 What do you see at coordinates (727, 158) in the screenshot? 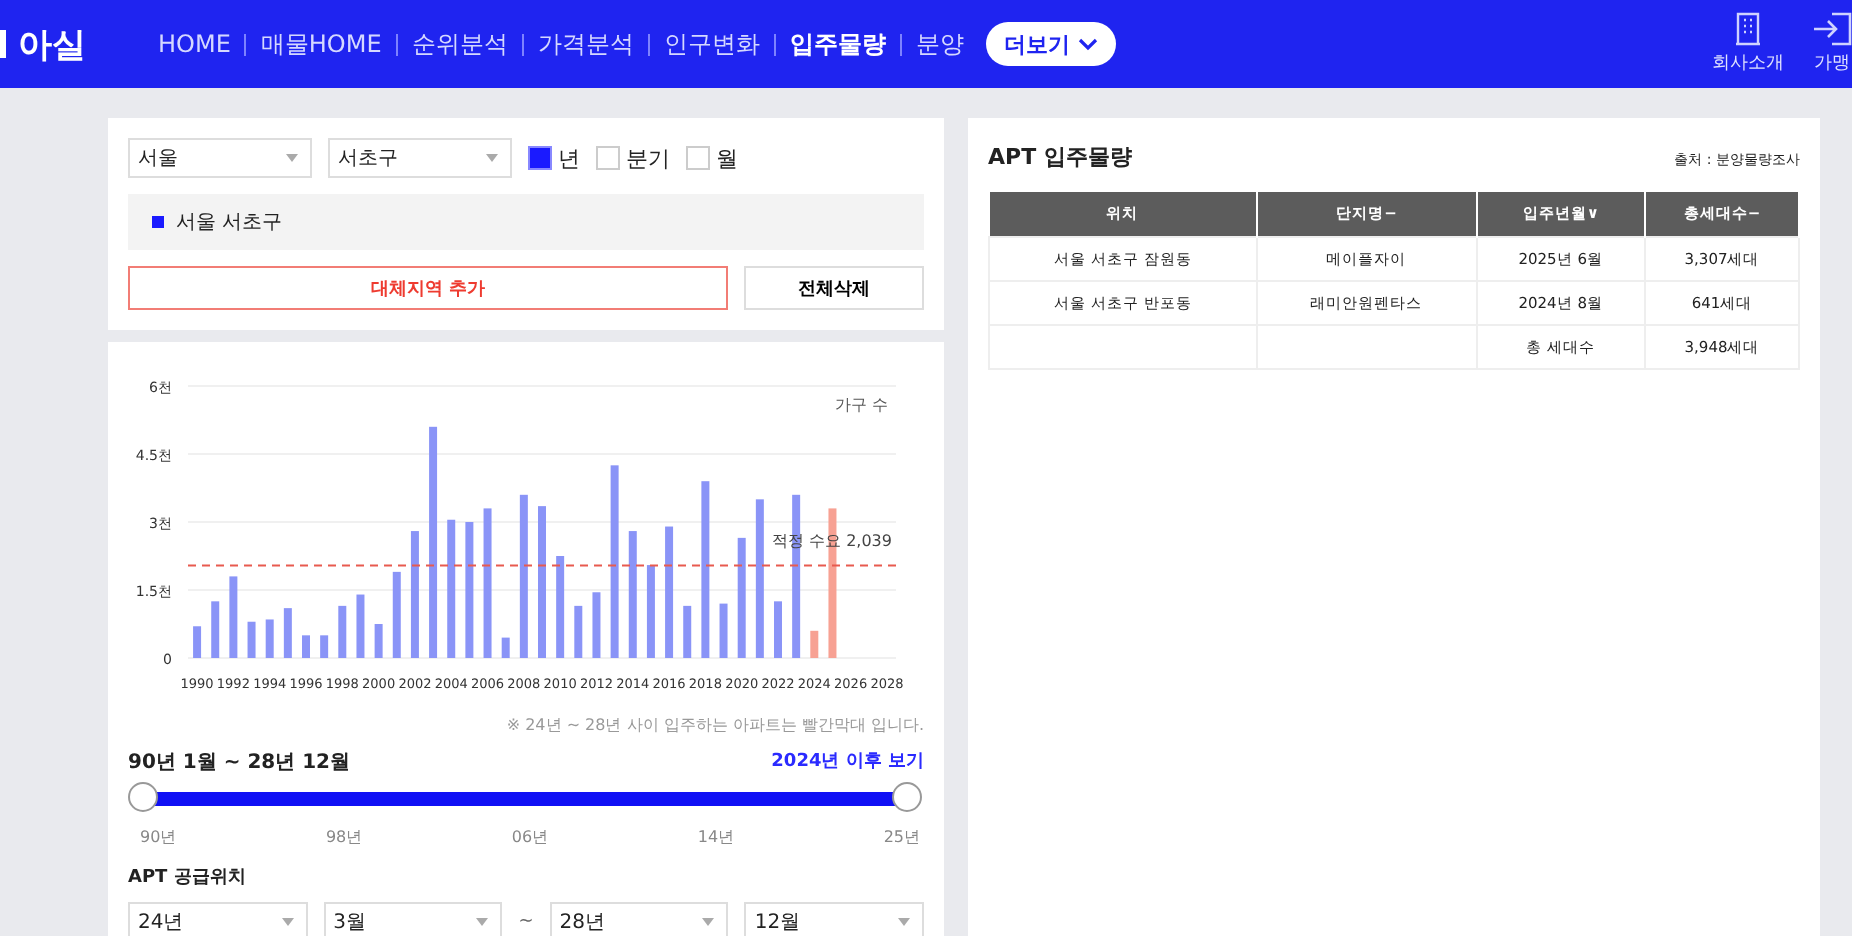
I see `period-label: 월` at bounding box center [727, 158].